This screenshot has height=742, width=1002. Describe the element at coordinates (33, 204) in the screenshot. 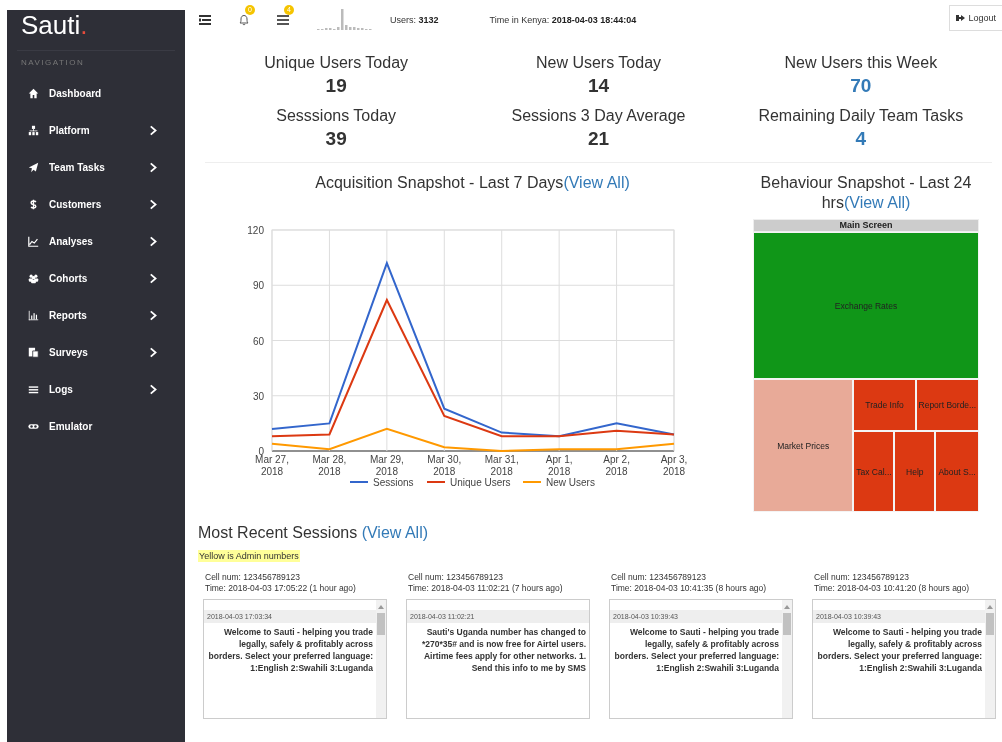

I see `dollar-icon` at that location.